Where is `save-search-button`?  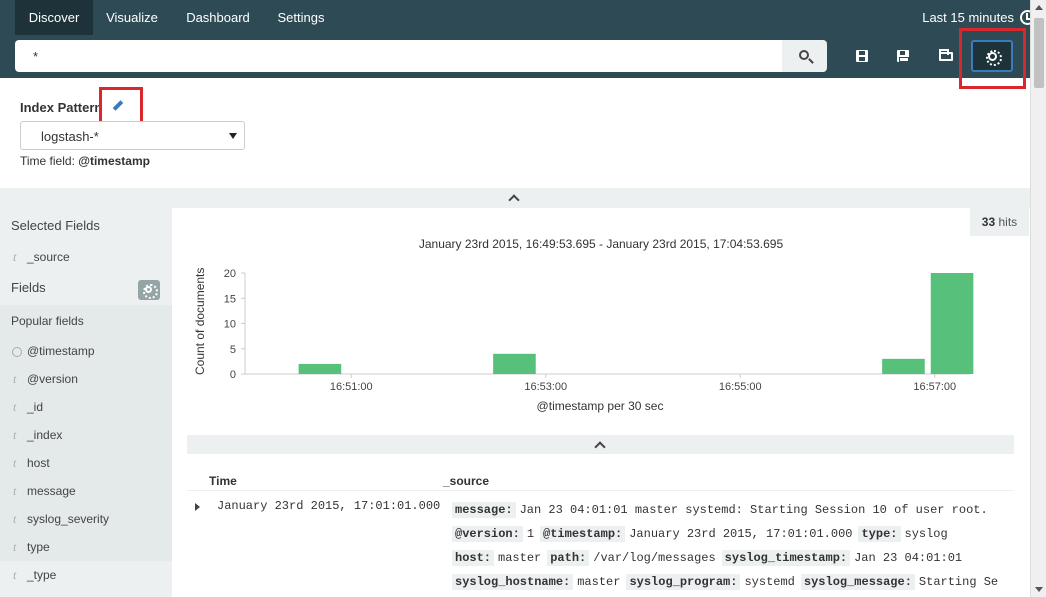 save-search-button is located at coordinates (904, 56).